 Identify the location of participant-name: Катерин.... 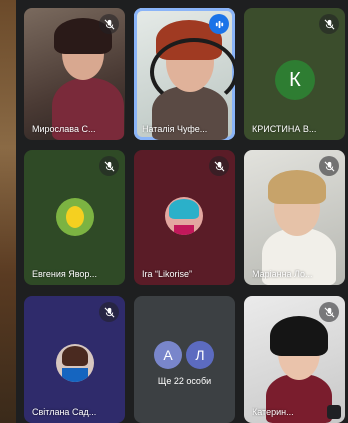
(273, 412).